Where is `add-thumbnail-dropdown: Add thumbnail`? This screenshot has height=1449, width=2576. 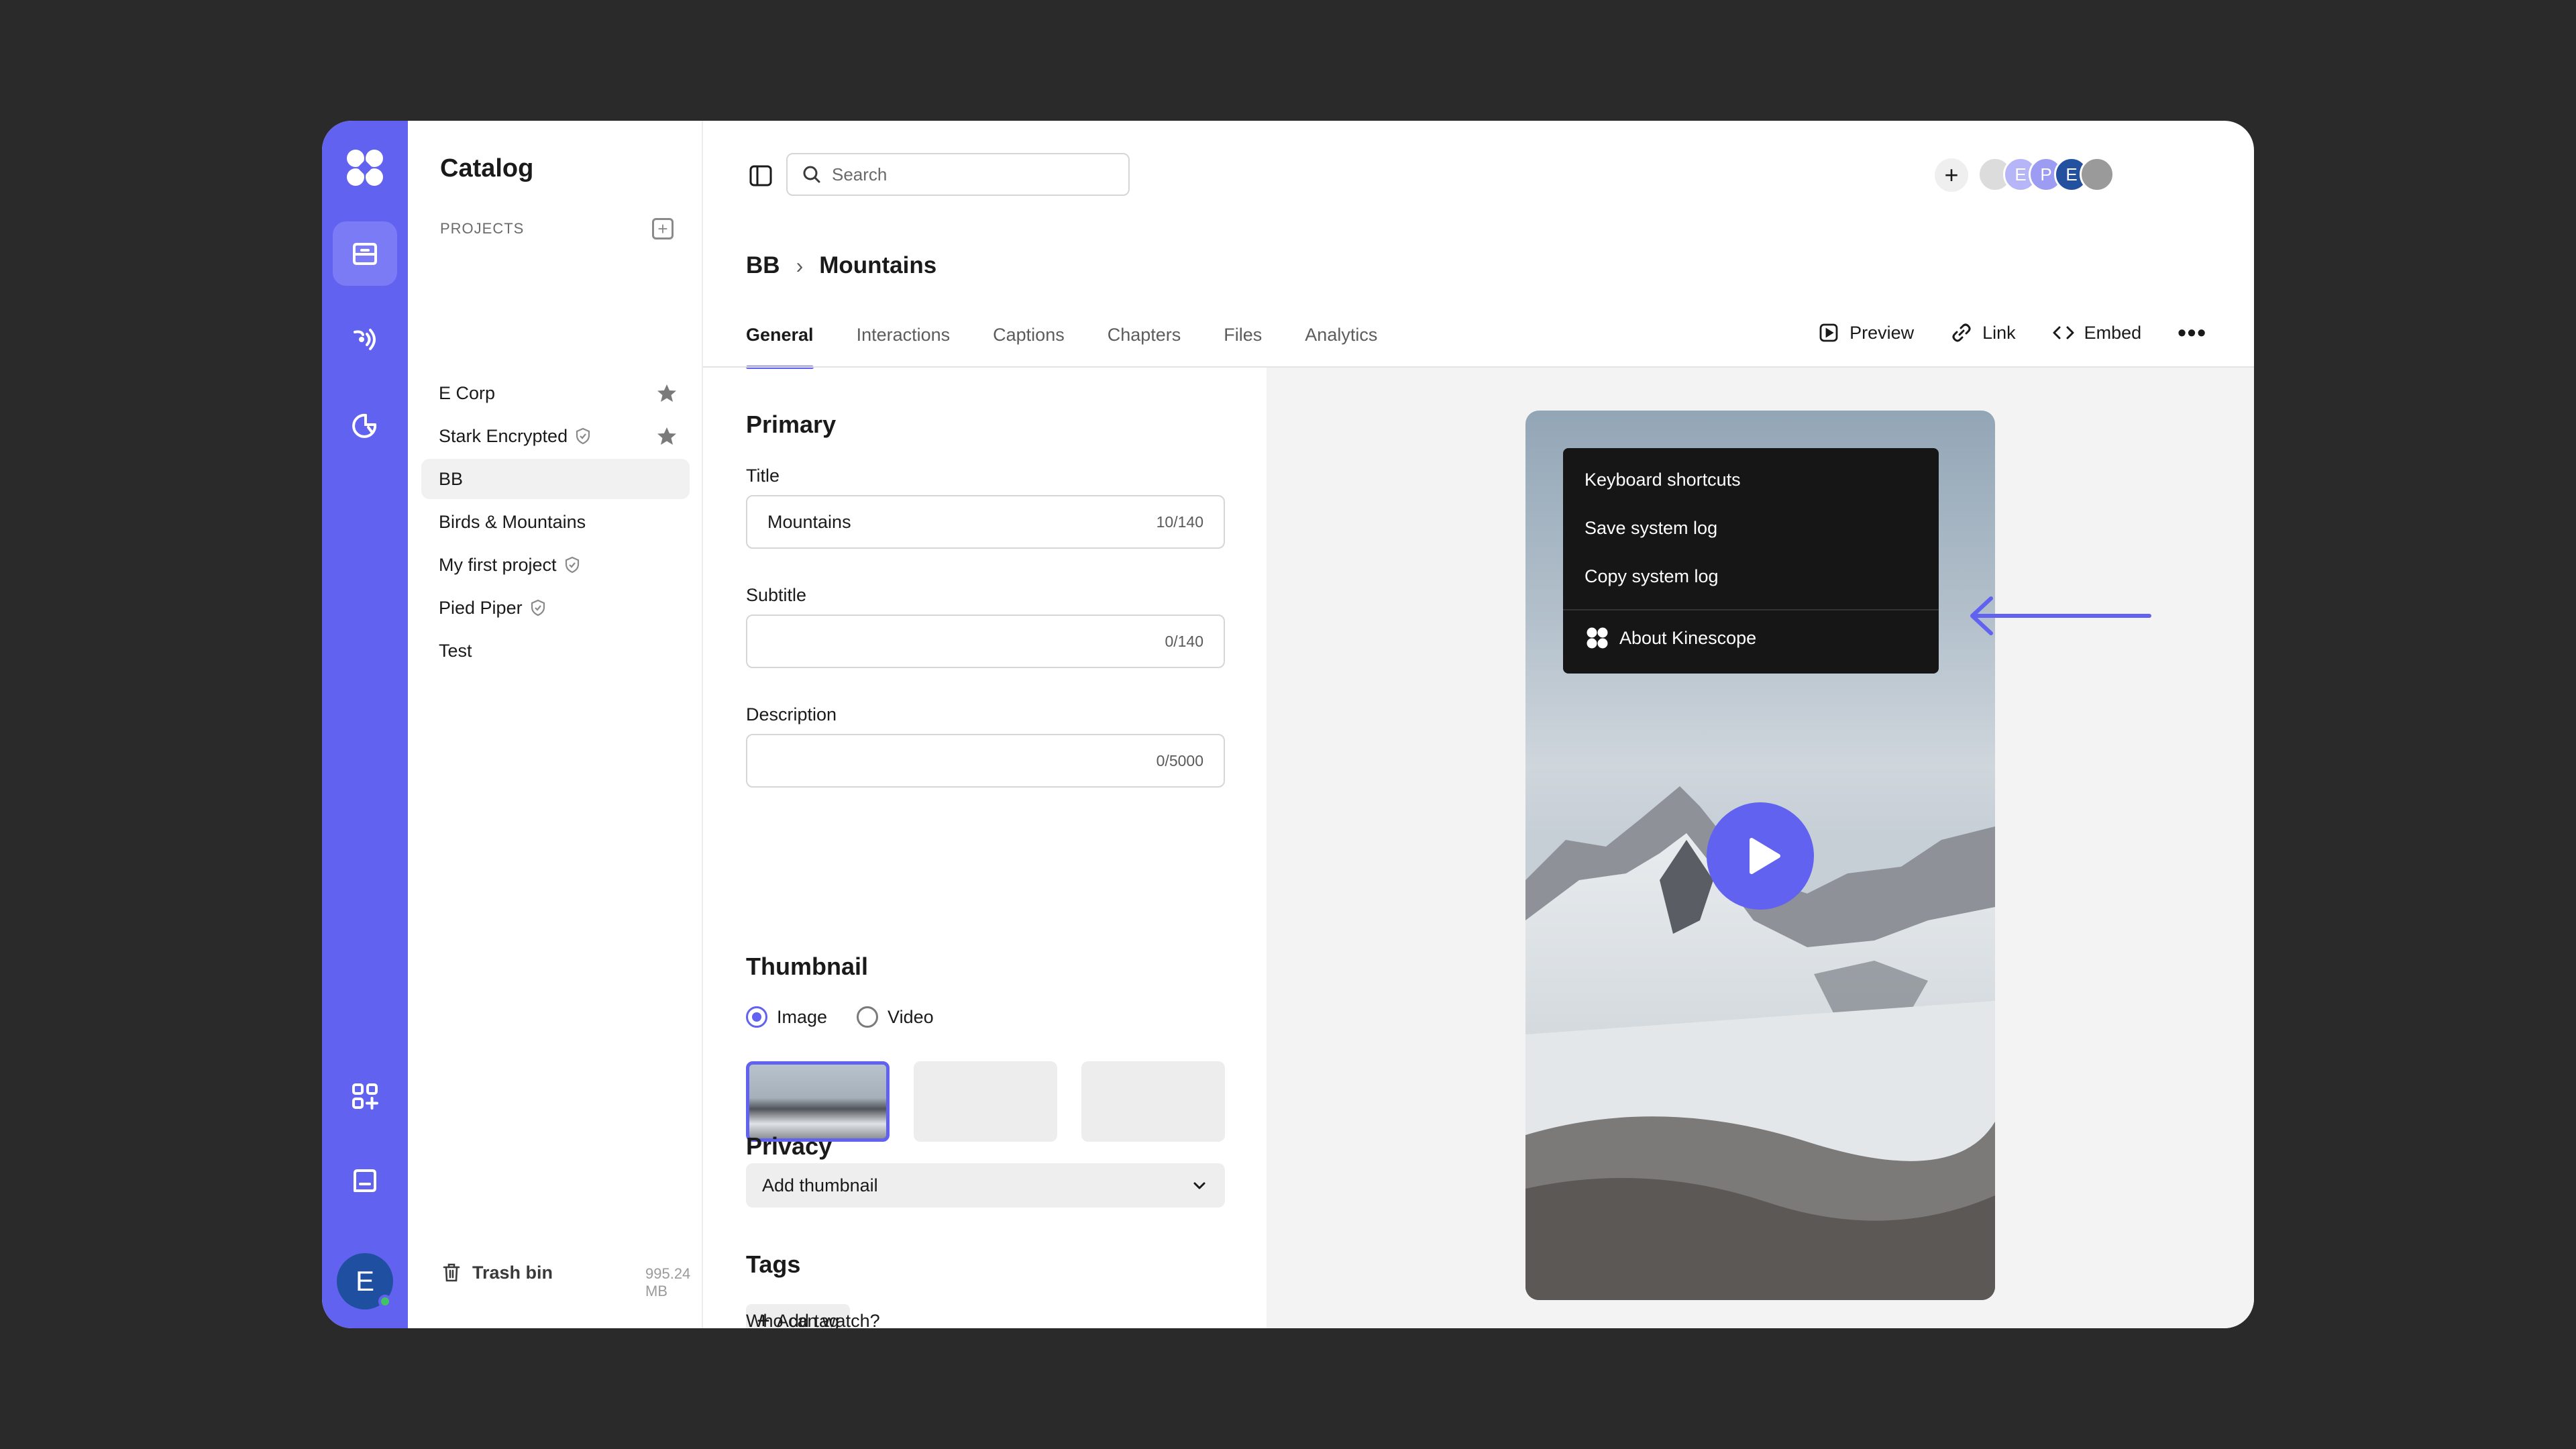
add-thumbnail-dropdown: Add thumbnail is located at coordinates (985, 1185).